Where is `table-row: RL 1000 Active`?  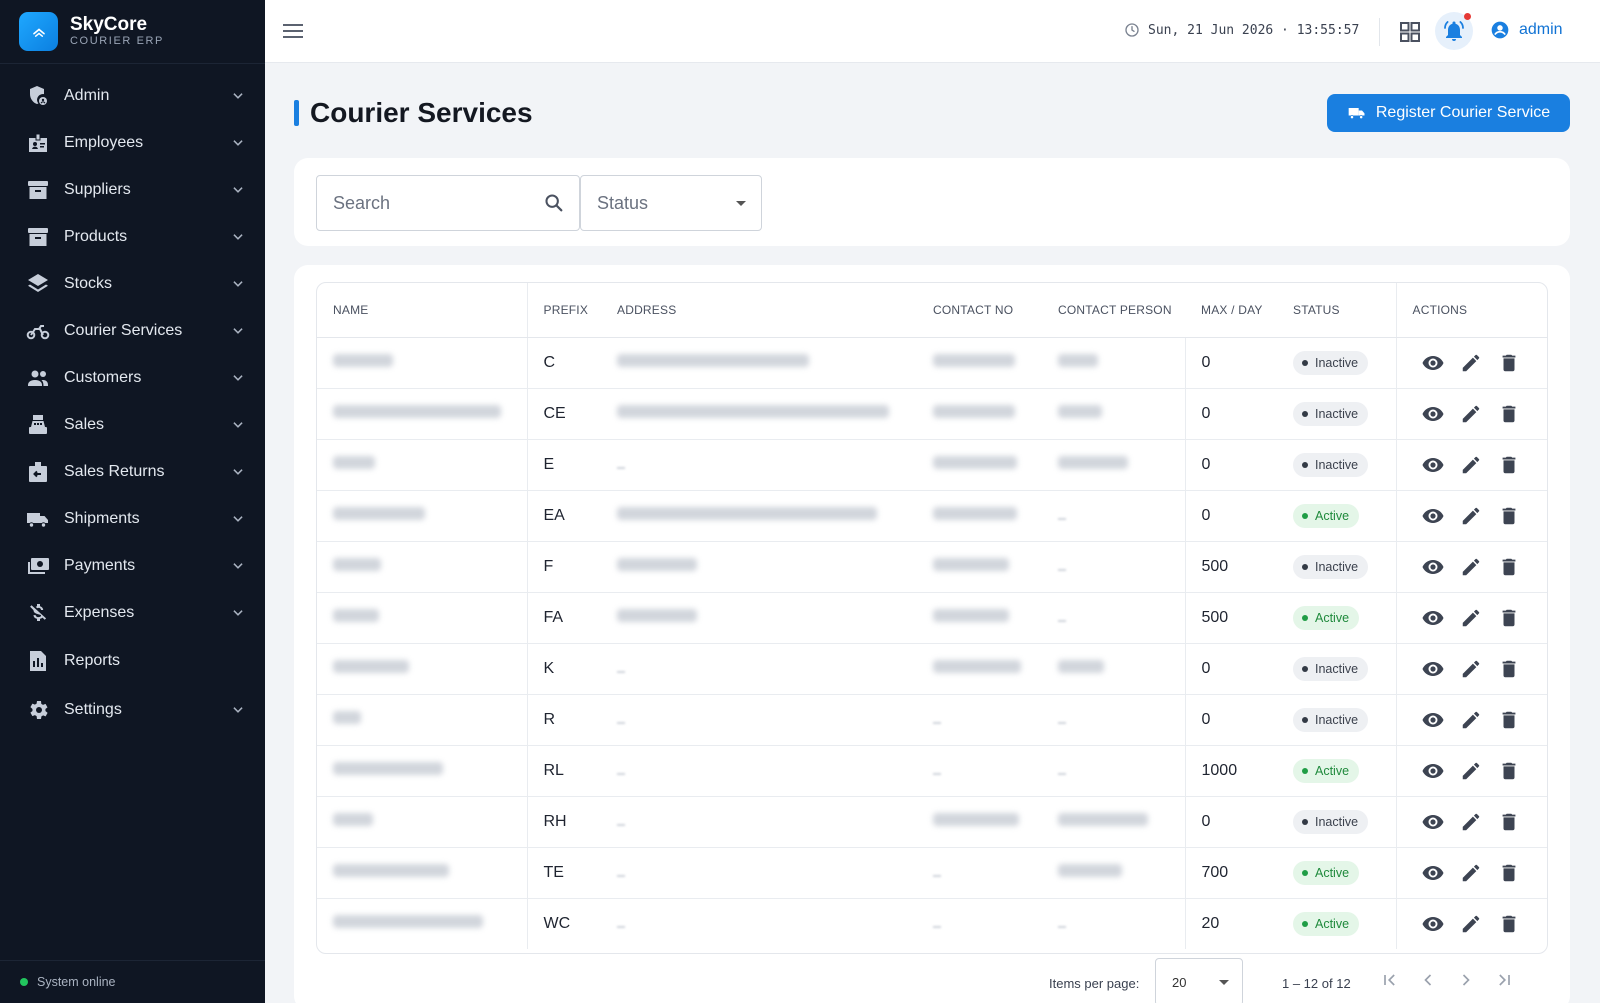
table-row: RL 1000 Active is located at coordinates (932, 771).